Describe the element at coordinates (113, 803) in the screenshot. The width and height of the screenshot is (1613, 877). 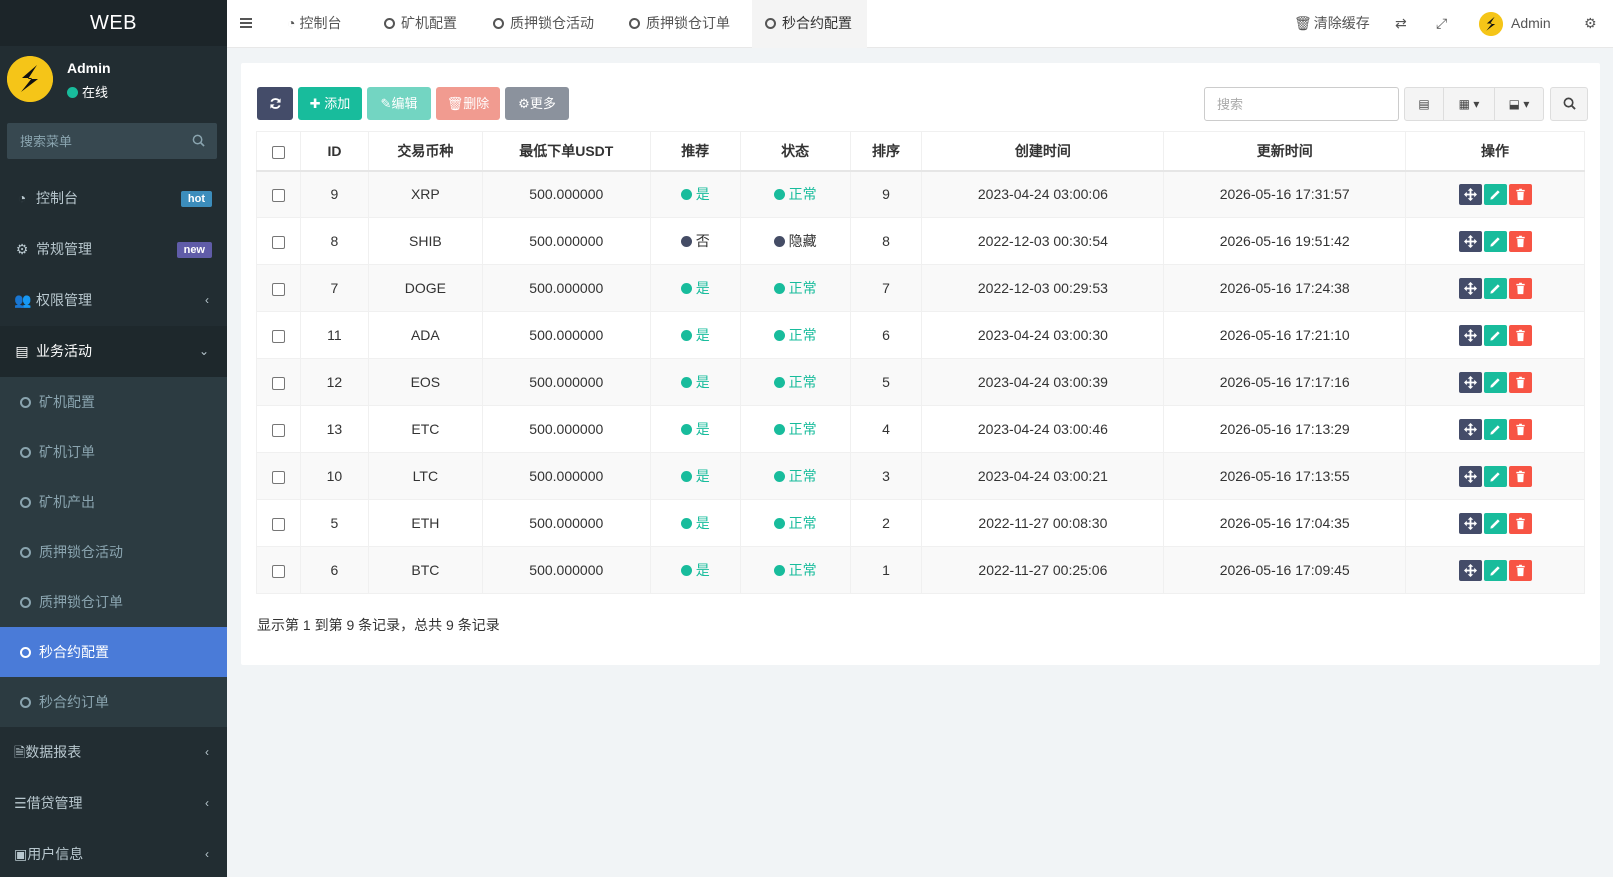
I see `sidebar-item-loans: ☰借贷管理 ‹` at that location.